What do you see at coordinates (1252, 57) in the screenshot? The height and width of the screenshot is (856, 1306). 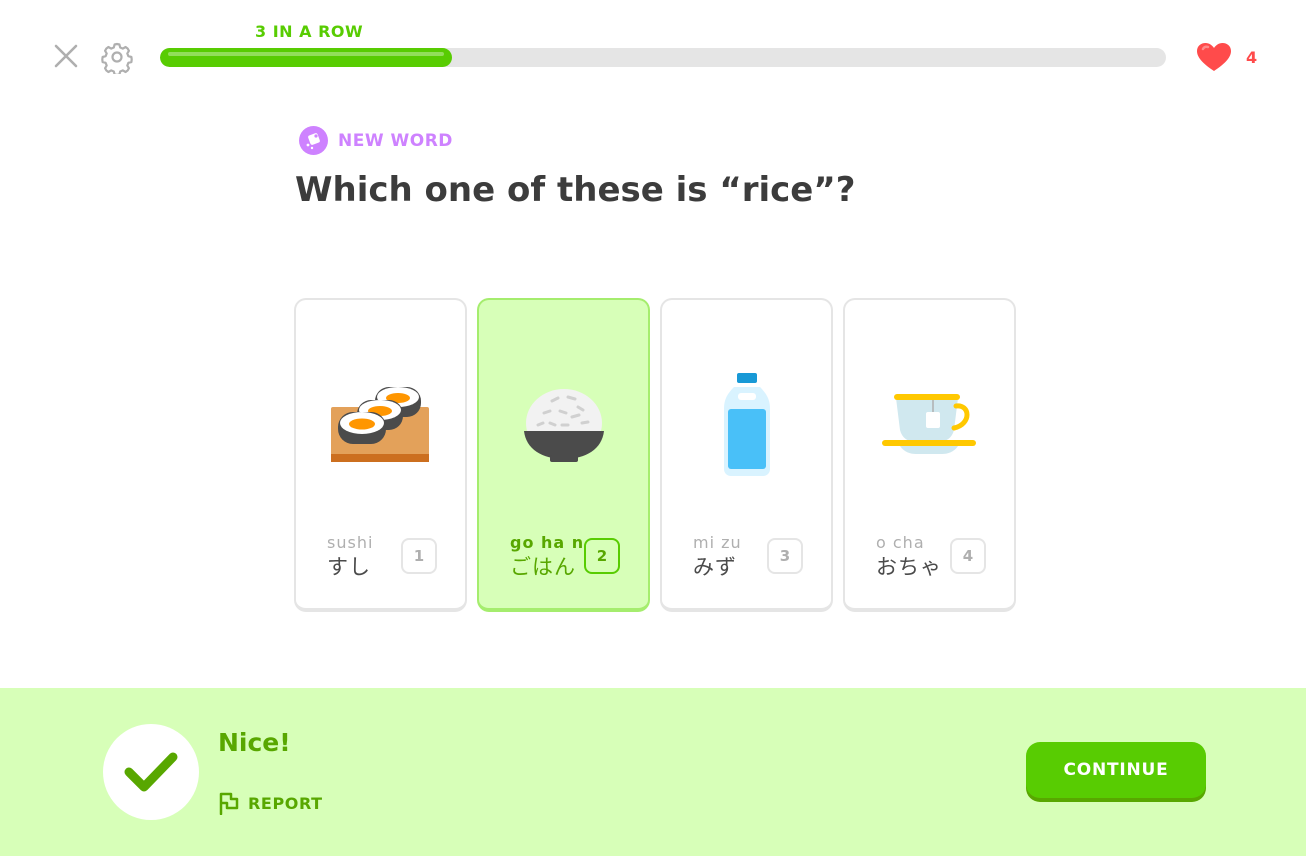 I see `hearts-count: 4` at bounding box center [1252, 57].